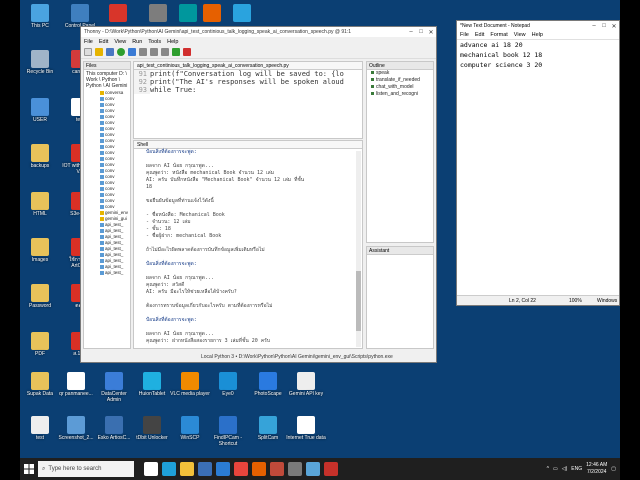  I want to click on input-language: ENG, so click(576, 469).